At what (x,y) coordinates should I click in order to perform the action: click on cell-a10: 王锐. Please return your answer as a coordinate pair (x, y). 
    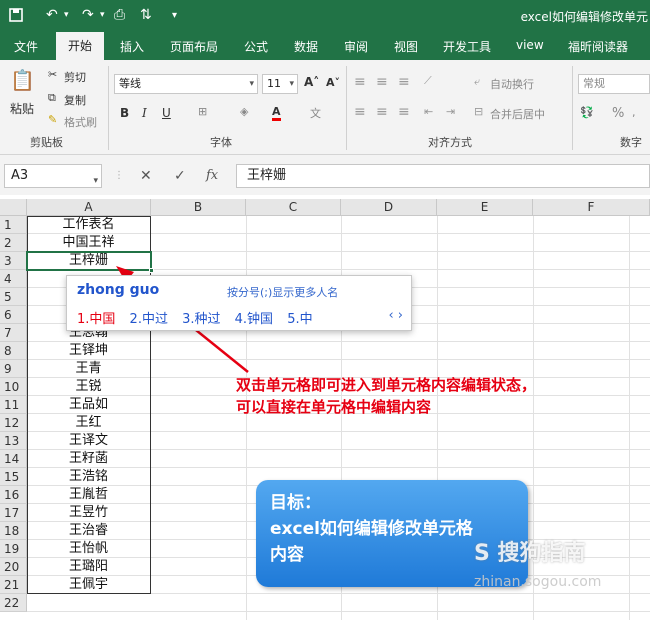
    Looking at the image, I should click on (88, 387).